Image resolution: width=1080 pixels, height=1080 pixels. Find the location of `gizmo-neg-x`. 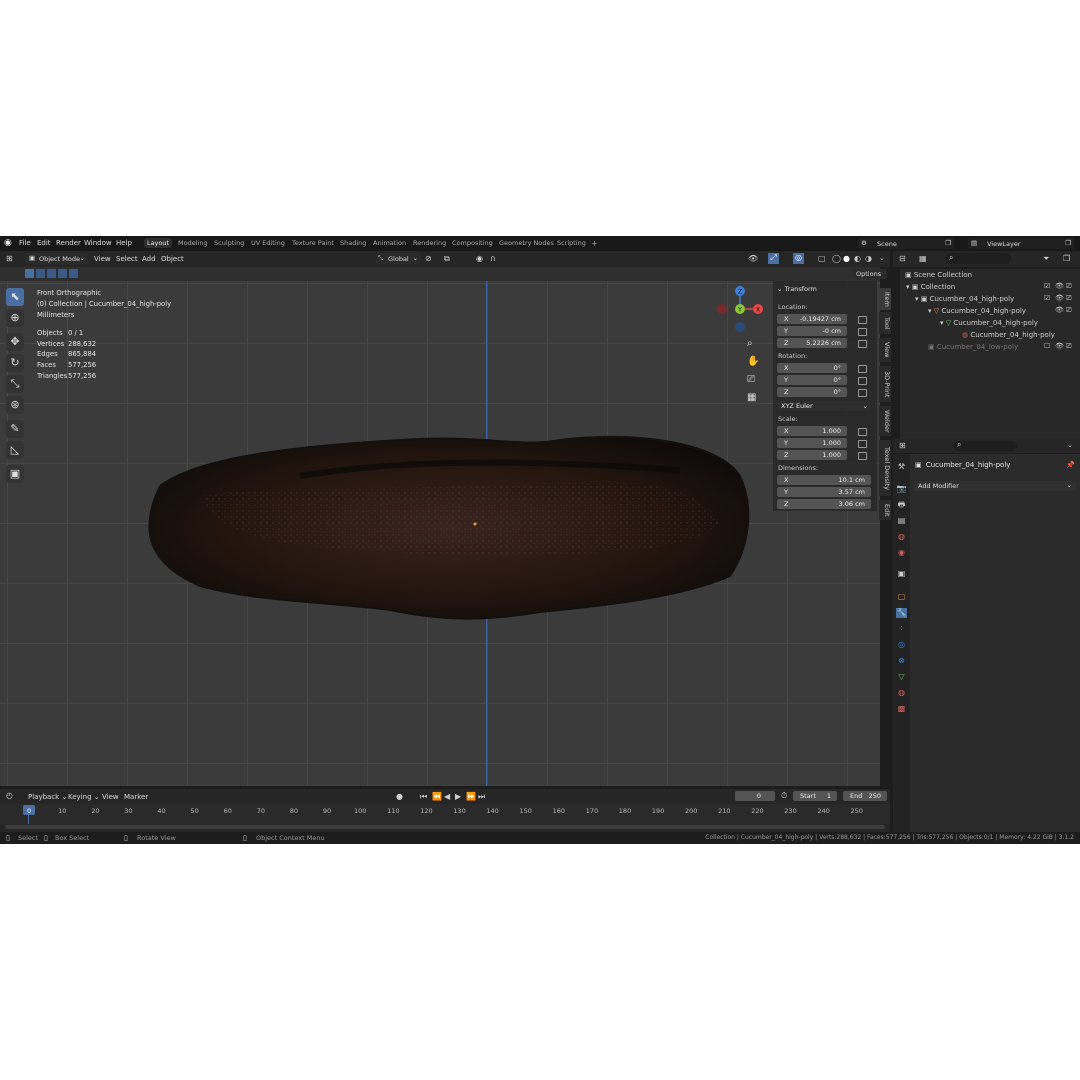

gizmo-neg-x is located at coordinates (722, 309).